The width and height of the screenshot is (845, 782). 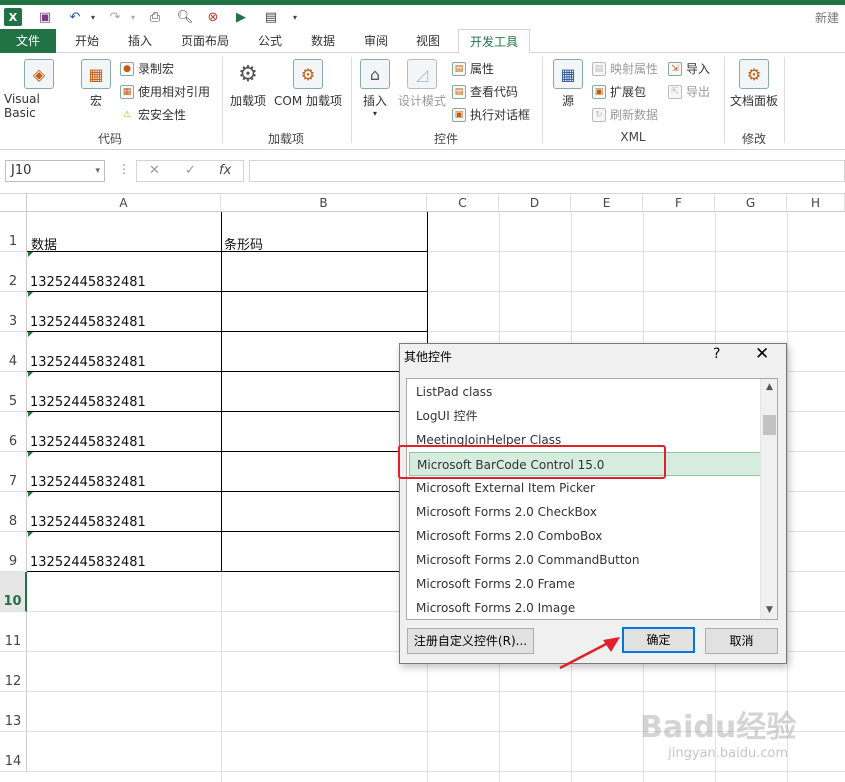 What do you see at coordinates (816, 203) in the screenshot?
I see `column-header-h: H` at bounding box center [816, 203].